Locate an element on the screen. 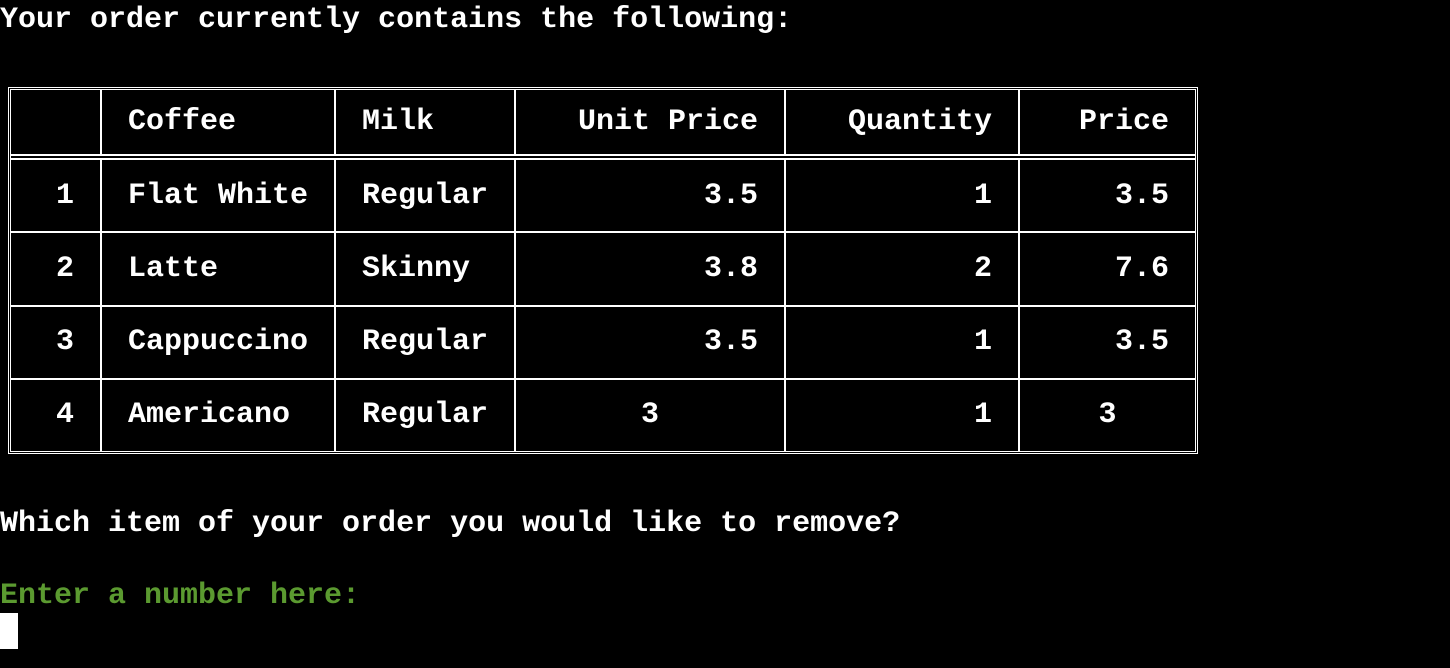 Image resolution: width=1450 pixels, height=668 pixels. table-row: 1 Flat White Regular 3.5 1 3.5 is located at coordinates (603, 195).